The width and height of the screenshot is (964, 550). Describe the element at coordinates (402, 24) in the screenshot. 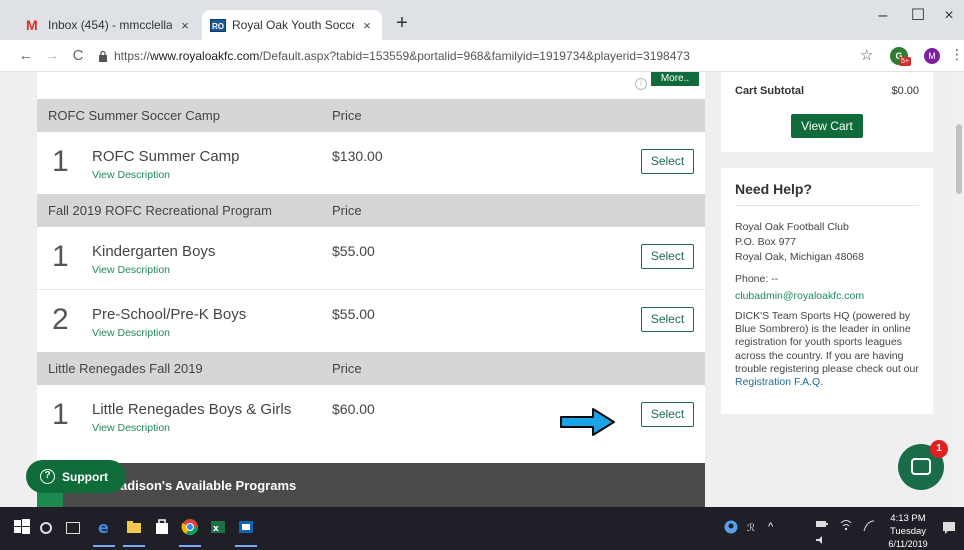

I see `new-tab-button: +` at that location.